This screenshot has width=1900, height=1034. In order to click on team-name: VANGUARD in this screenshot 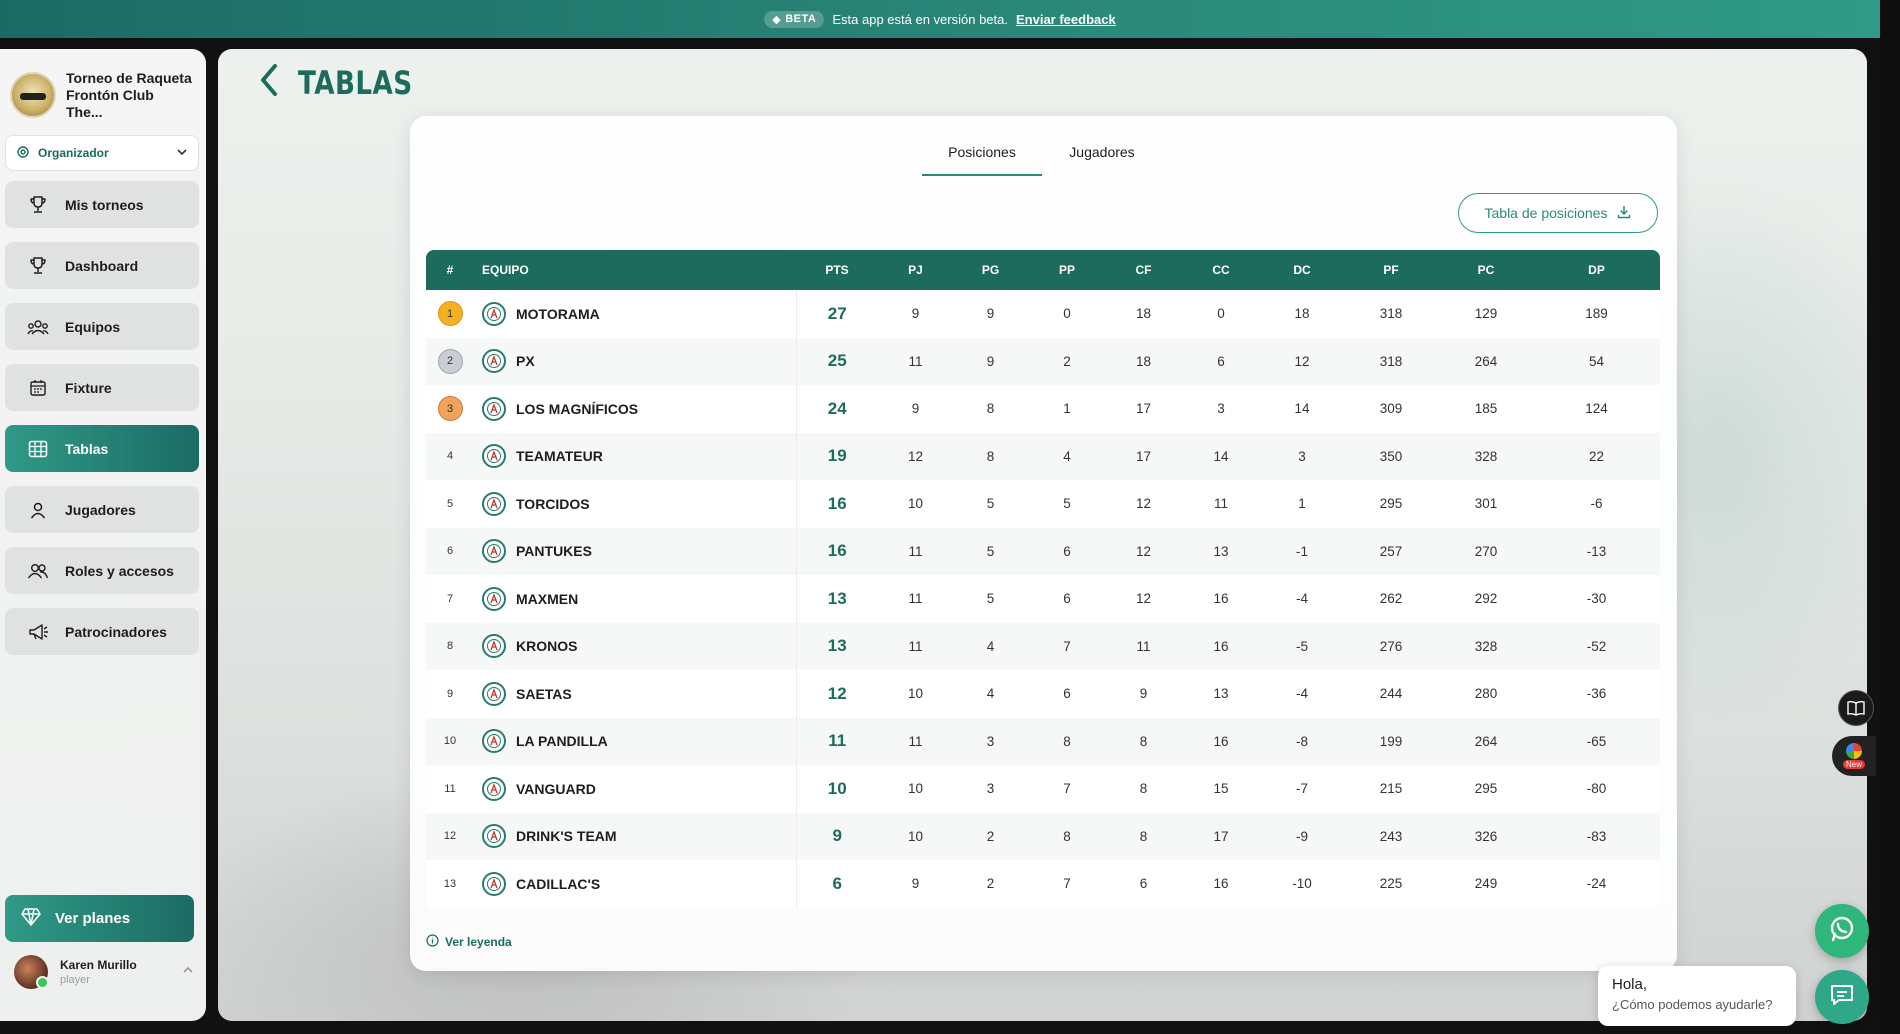, I will do `click(556, 789)`.